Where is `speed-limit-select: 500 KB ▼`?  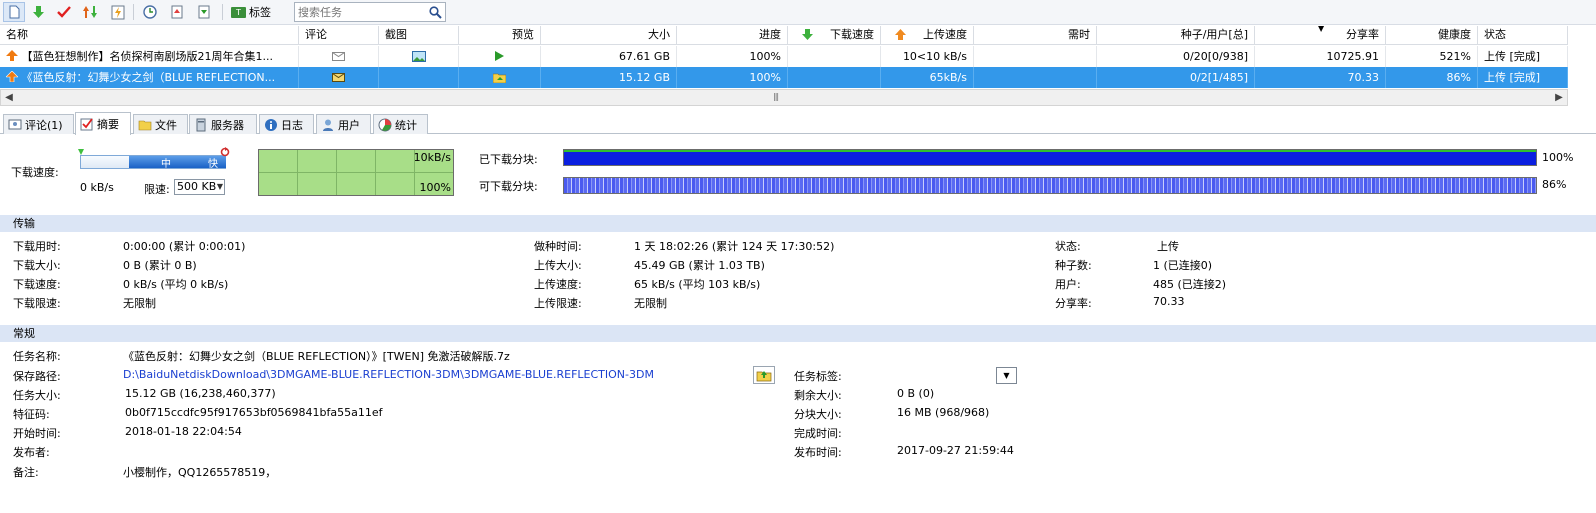
speed-limit-select: 500 KB ▼ is located at coordinates (199, 187).